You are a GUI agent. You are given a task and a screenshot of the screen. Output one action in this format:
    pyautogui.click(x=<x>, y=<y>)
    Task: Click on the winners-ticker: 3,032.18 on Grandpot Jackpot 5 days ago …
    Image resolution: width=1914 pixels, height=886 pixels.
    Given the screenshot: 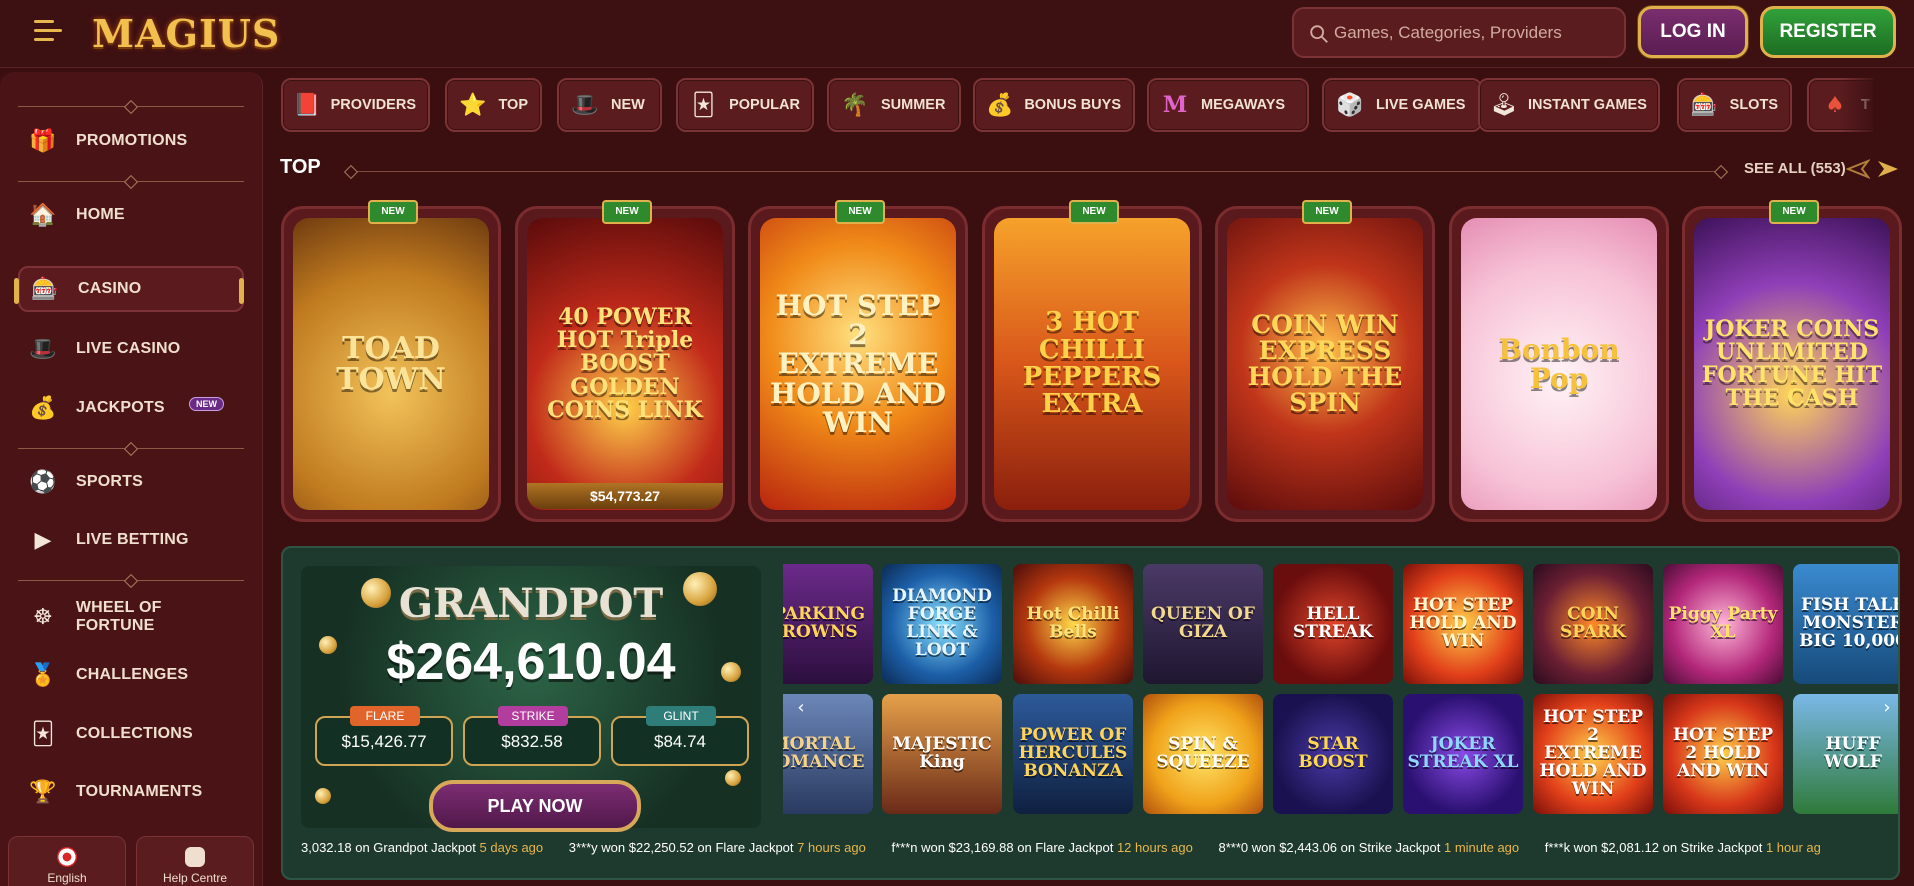 What is the action you would take?
    pyautogui.click(x=1099, y=851)
    